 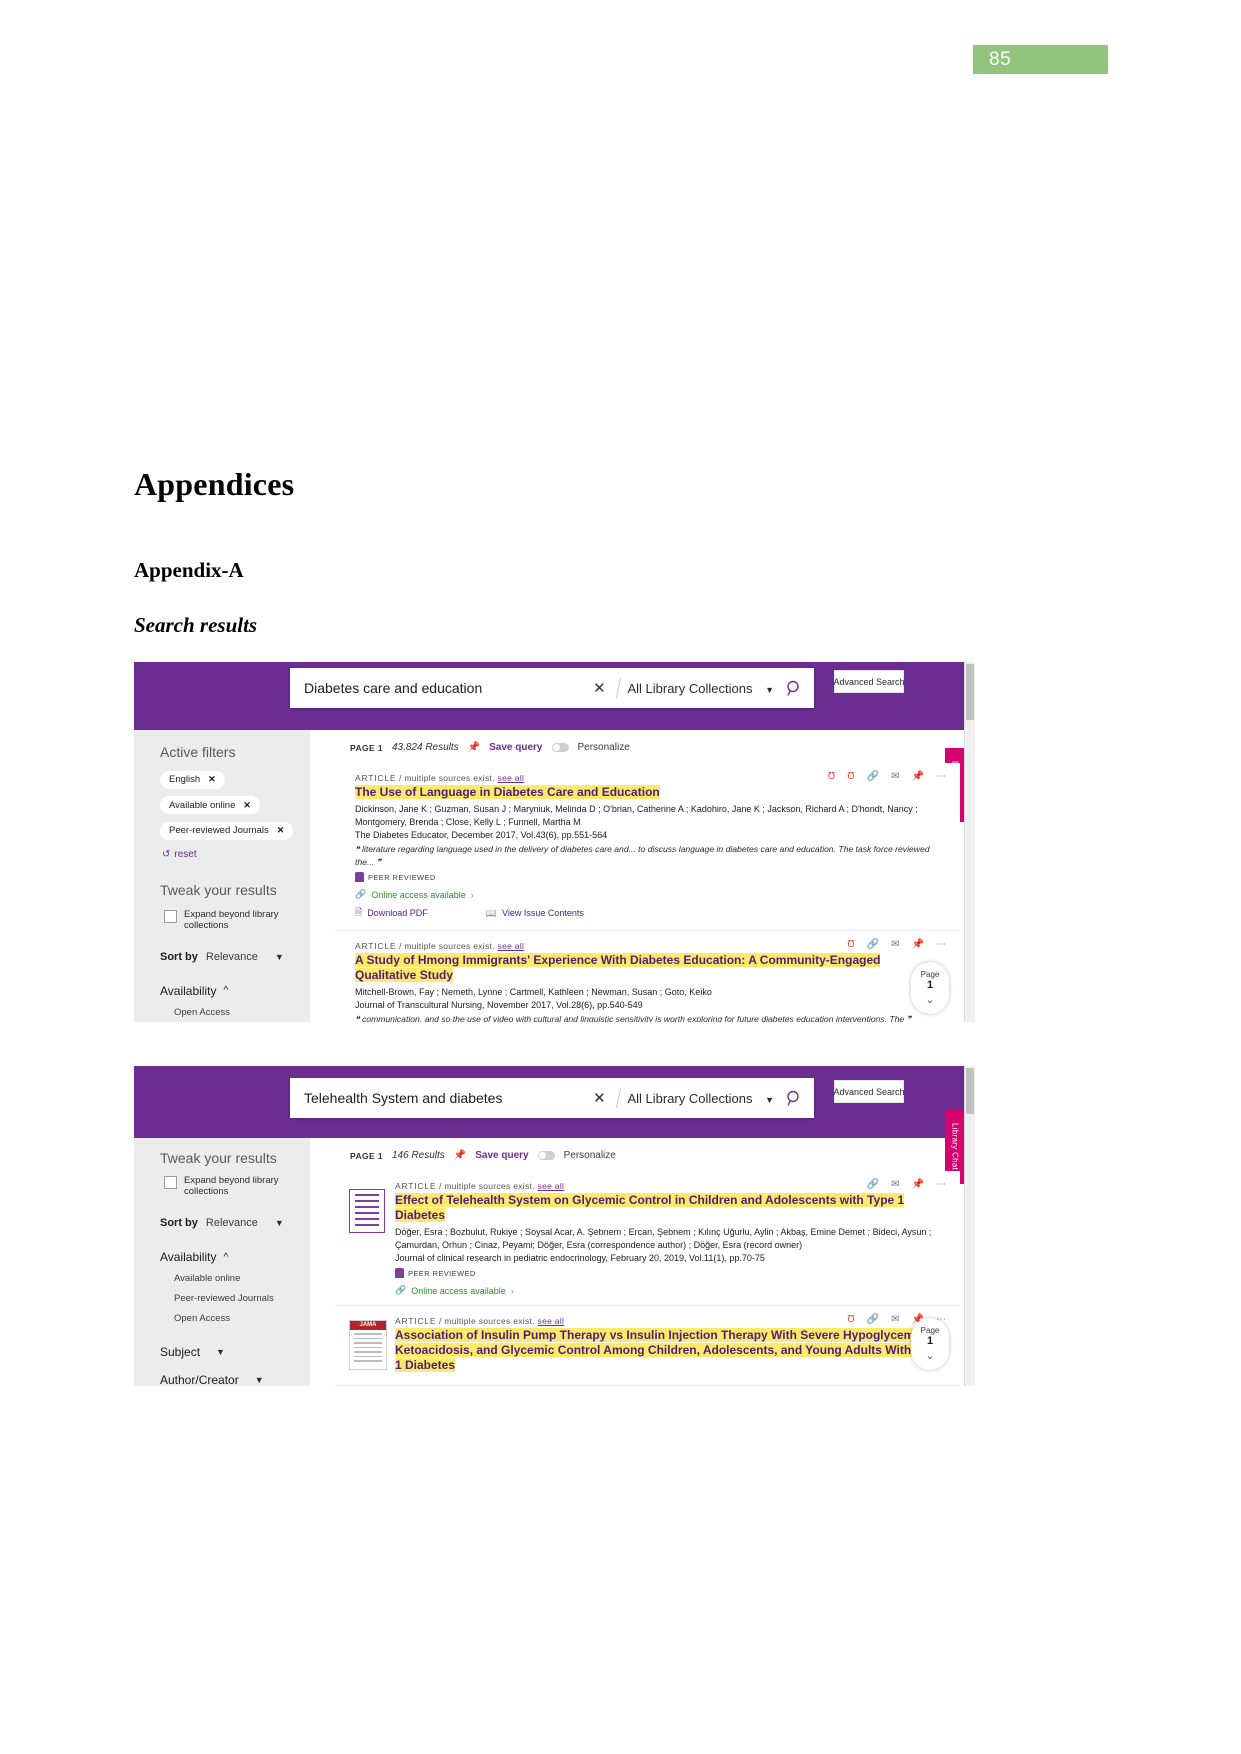 I want to click on page-navigator-2: Page 1 ⌄, so click(x=930, y=1344).